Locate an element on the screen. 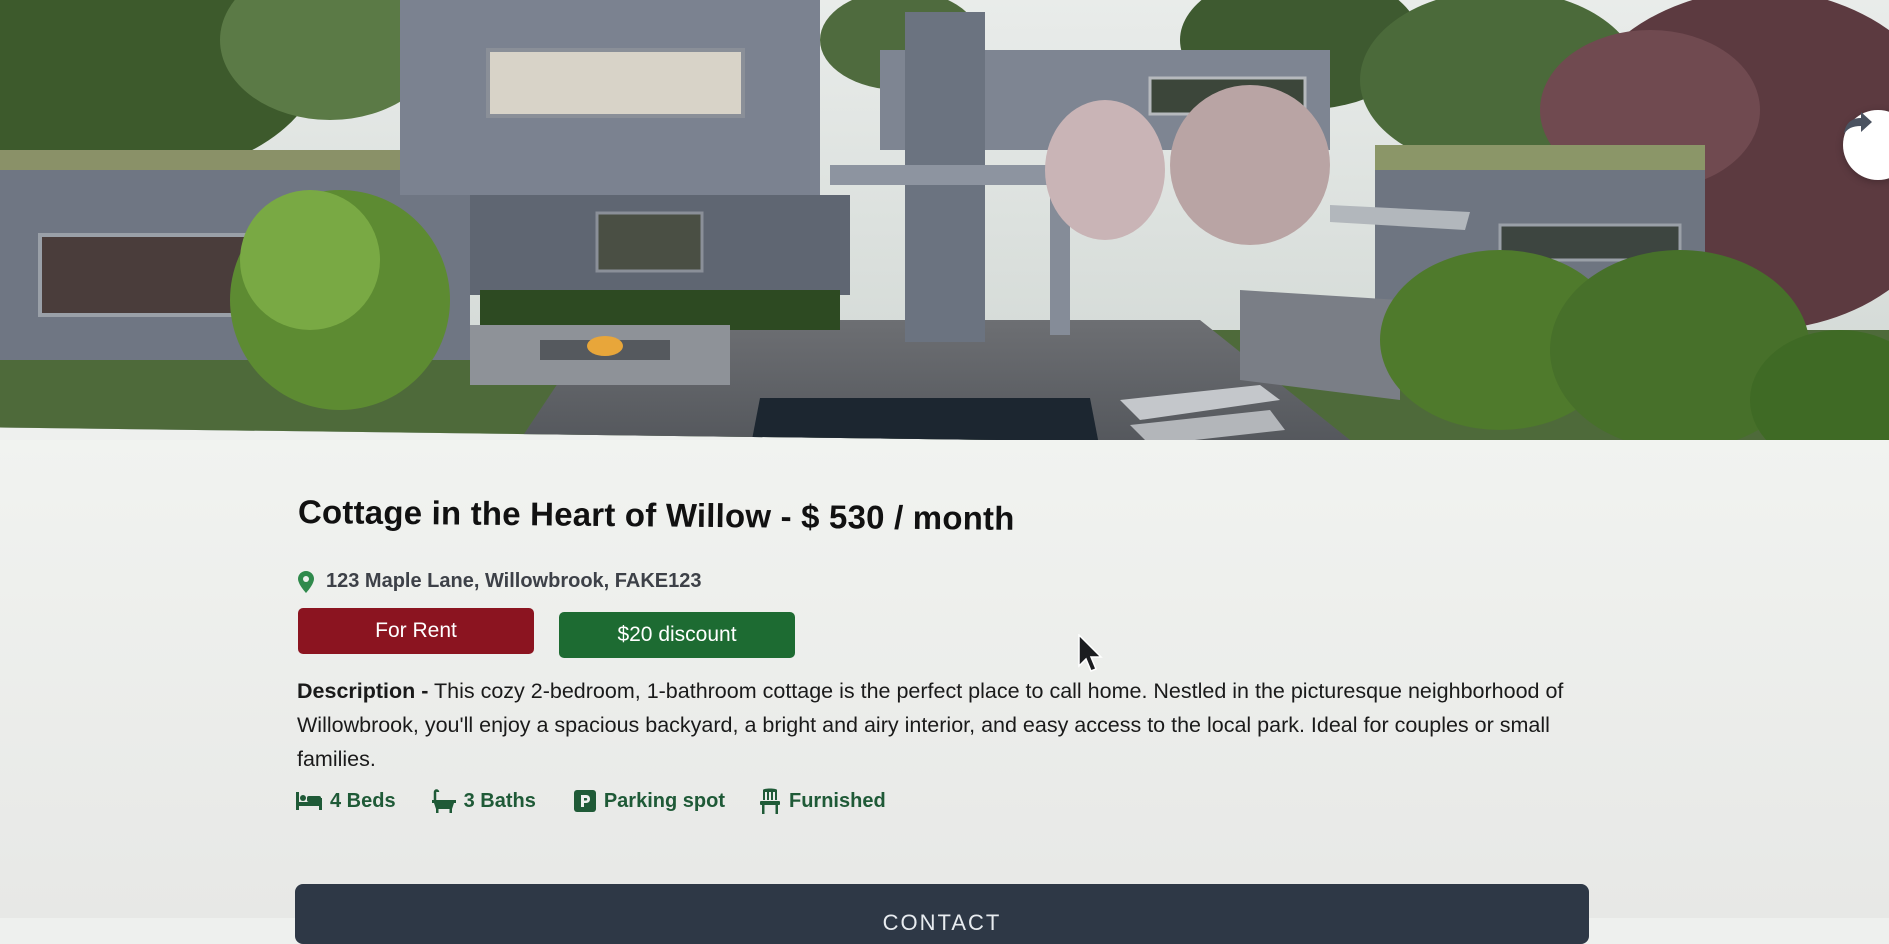 The image size is (1889, 944). feature-baths: 3 Baths is located at coordinates (483, 801).